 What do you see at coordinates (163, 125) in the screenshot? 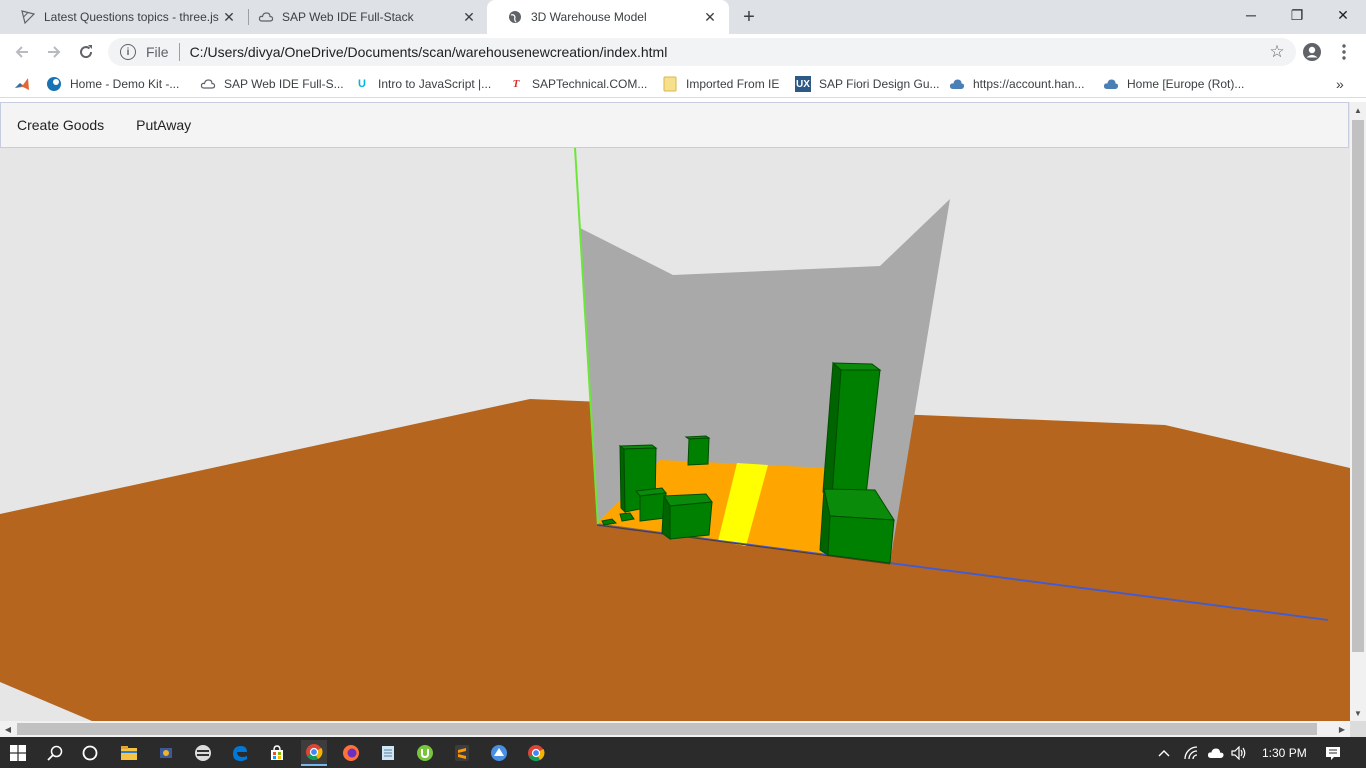
I see `putaway-button: PutAway` at bounding box center [163, 125].